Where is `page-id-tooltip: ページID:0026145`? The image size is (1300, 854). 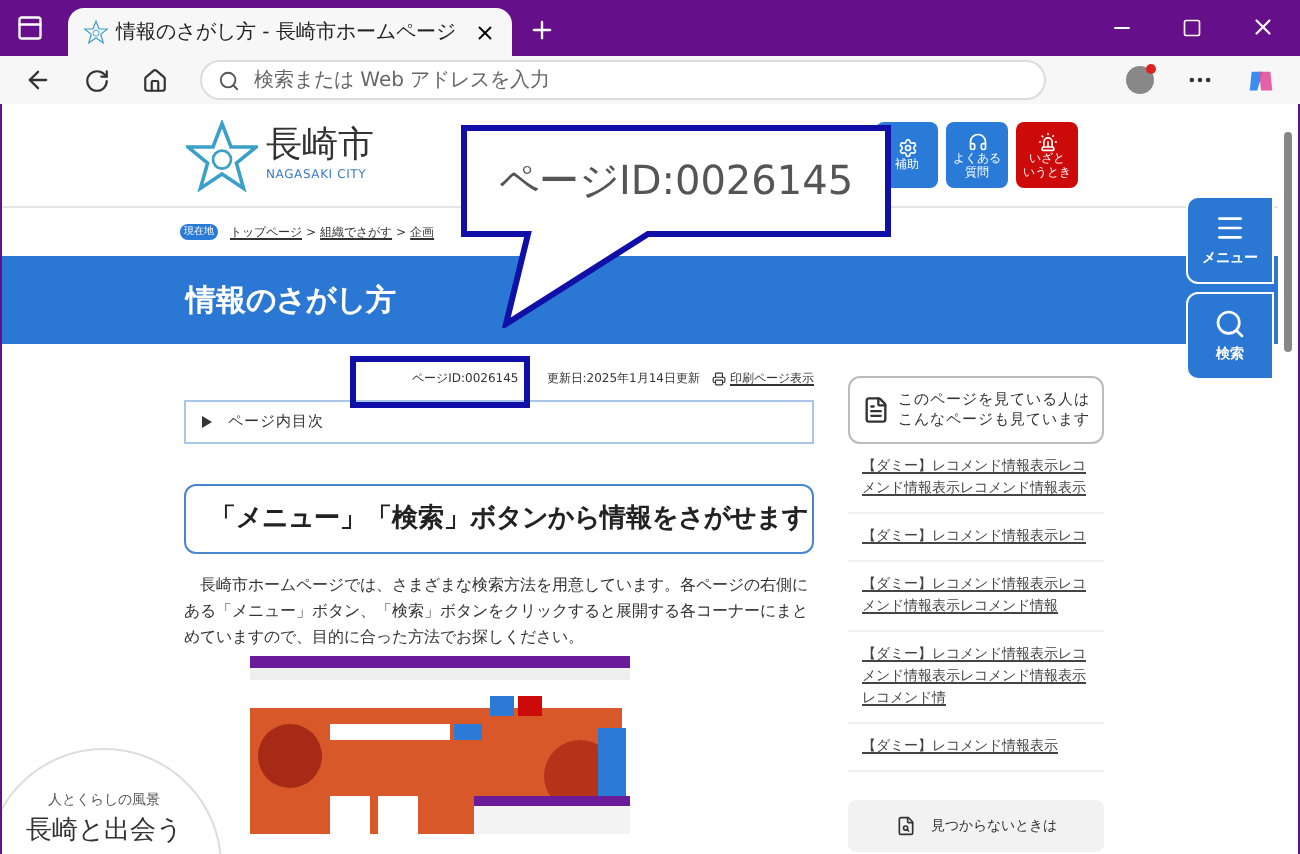
page-id-tooltip: ページID:0026145 is located at coordinates (676, 226).